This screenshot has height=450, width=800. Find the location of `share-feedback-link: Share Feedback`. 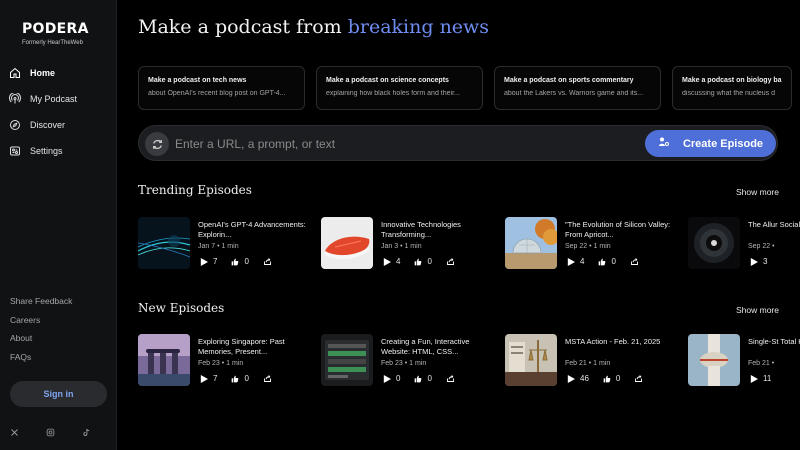

share-feedback-link: Share Feedback is located at coordinates (41, 303).